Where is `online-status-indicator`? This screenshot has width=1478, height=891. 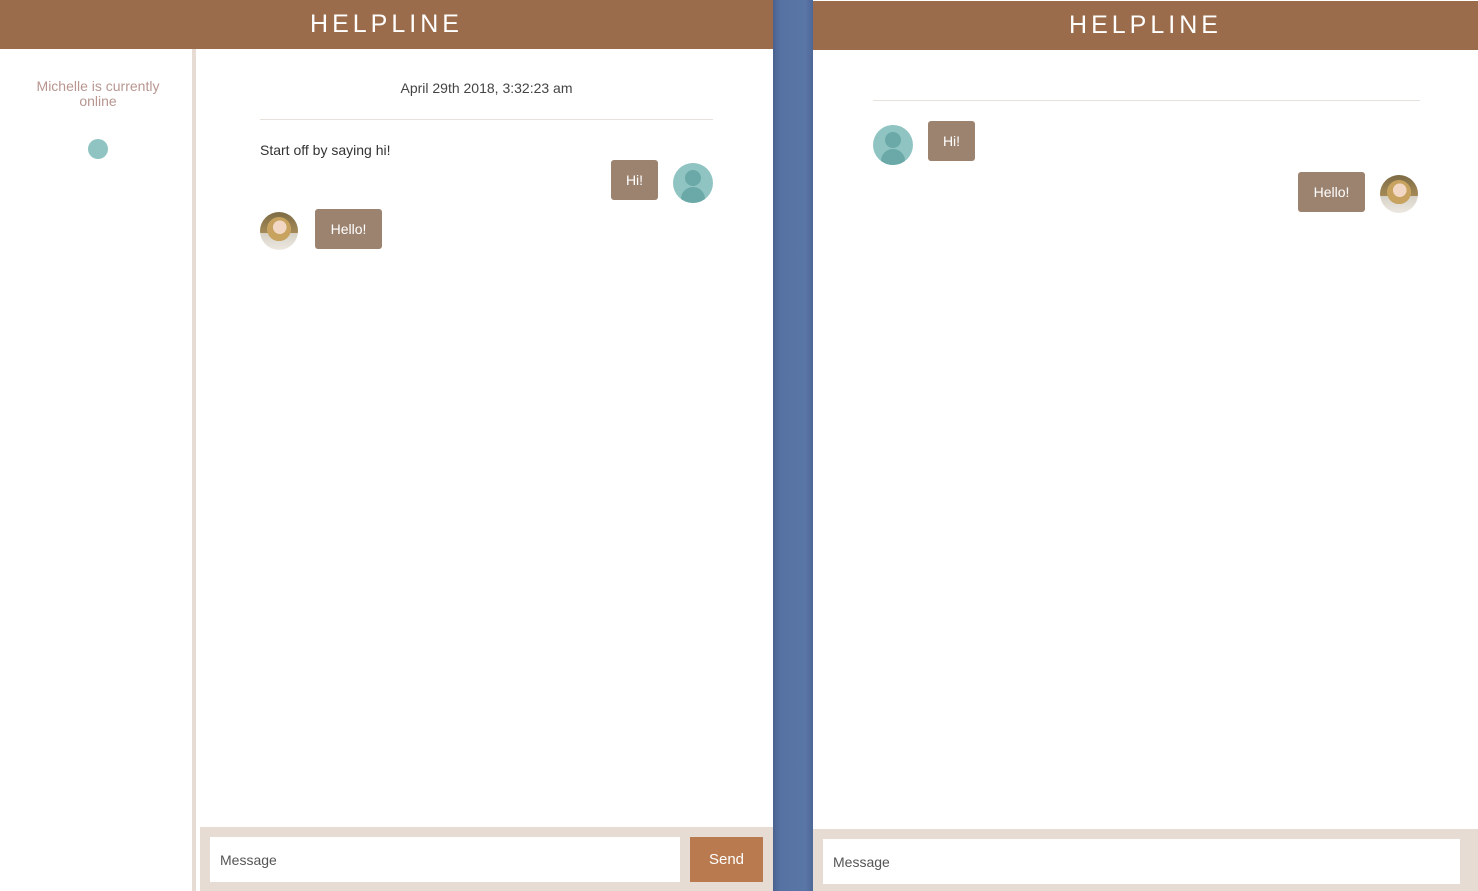 online-status-indicator is located at coordinates (98, 149).